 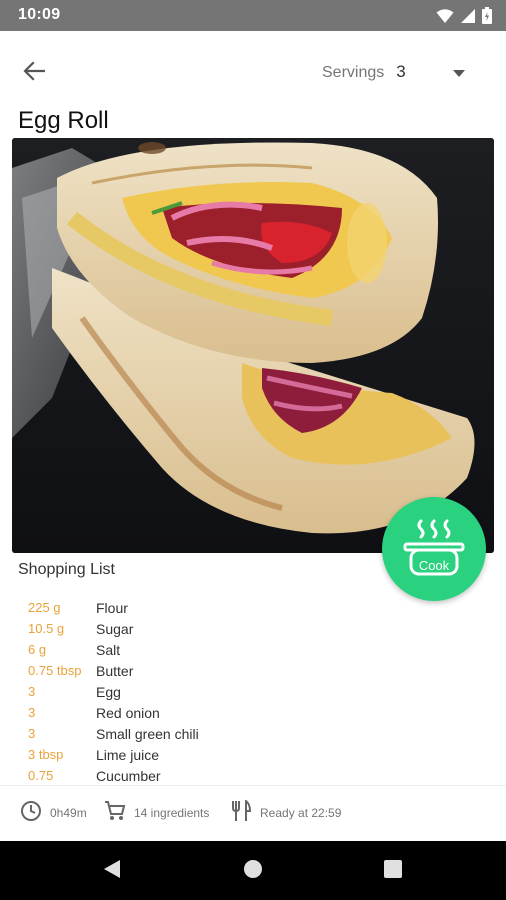 I want to click on ingredient-quantity: 6 g, so click(x=37, y=649).